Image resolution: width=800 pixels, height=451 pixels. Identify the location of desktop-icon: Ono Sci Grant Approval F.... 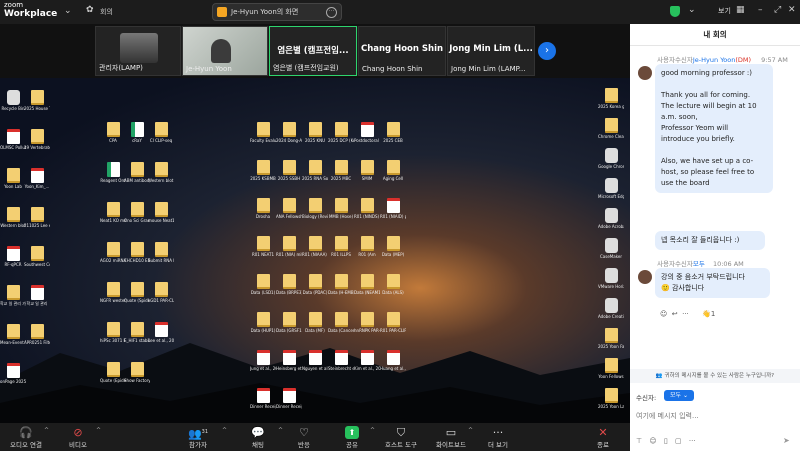
(137, 212).